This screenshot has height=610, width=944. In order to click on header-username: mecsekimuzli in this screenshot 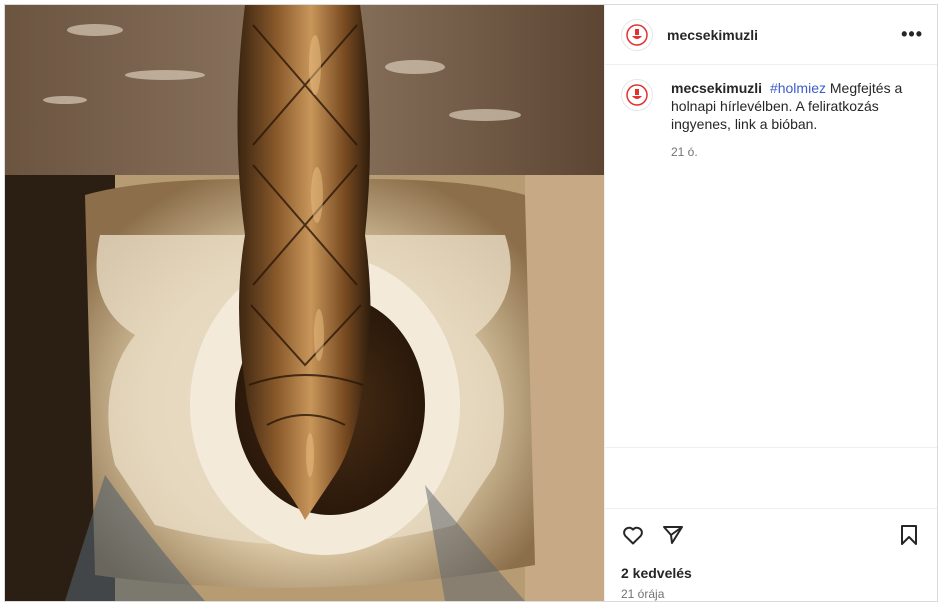, I will do `click(712, 35)`.